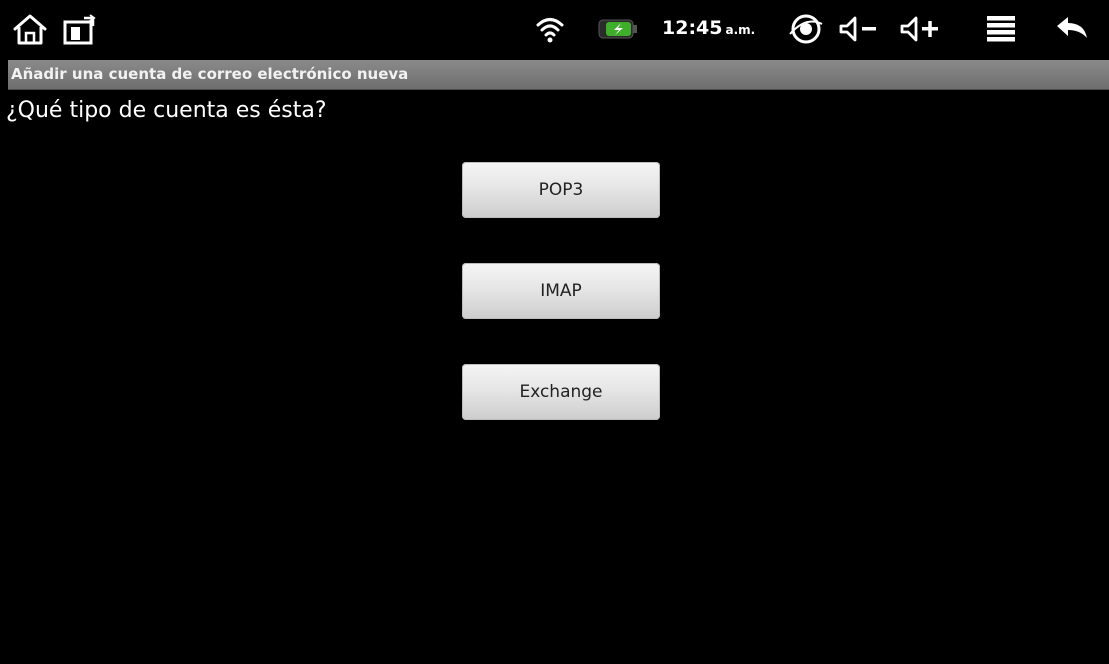 The width and height of the screenshot is (1109, 664). Describe the element at coordinates (166, 110) in the screenshot. I see `account-type-question: ¿Qué tipo de cuenta es ésta?` at that location.